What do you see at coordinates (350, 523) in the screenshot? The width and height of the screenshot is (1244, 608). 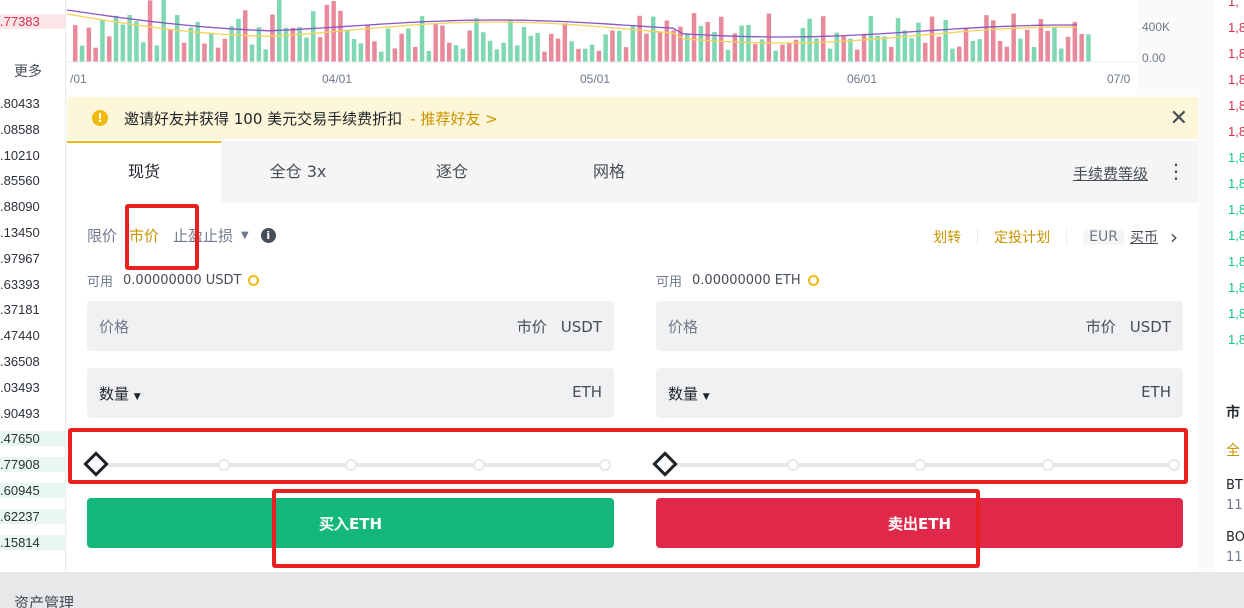 I see `buy-button: 买入ETH` at bounding box center [350, 523].